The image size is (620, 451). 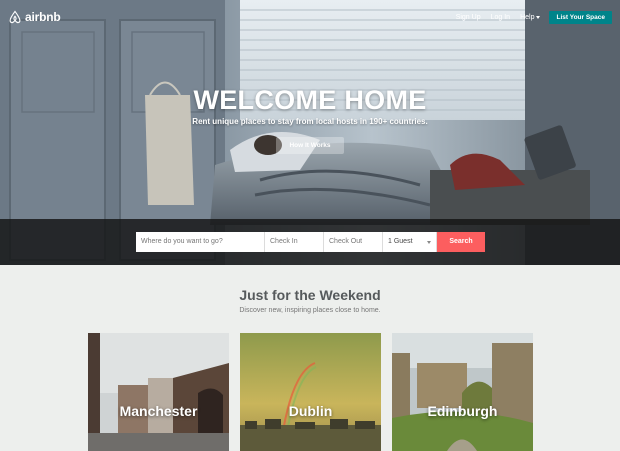 I want to click on city-card-manchester: Manchester, so click(x=158, y=392).